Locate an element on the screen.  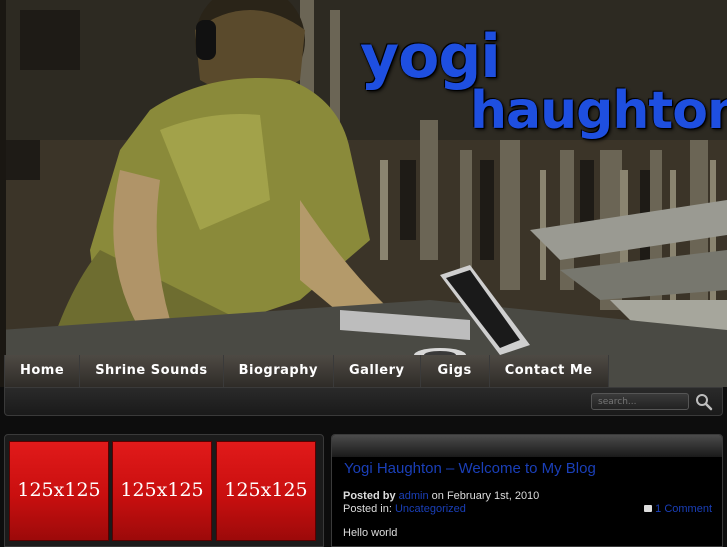
logo-text-haughton: haughton is located at coordinates (598, 111).